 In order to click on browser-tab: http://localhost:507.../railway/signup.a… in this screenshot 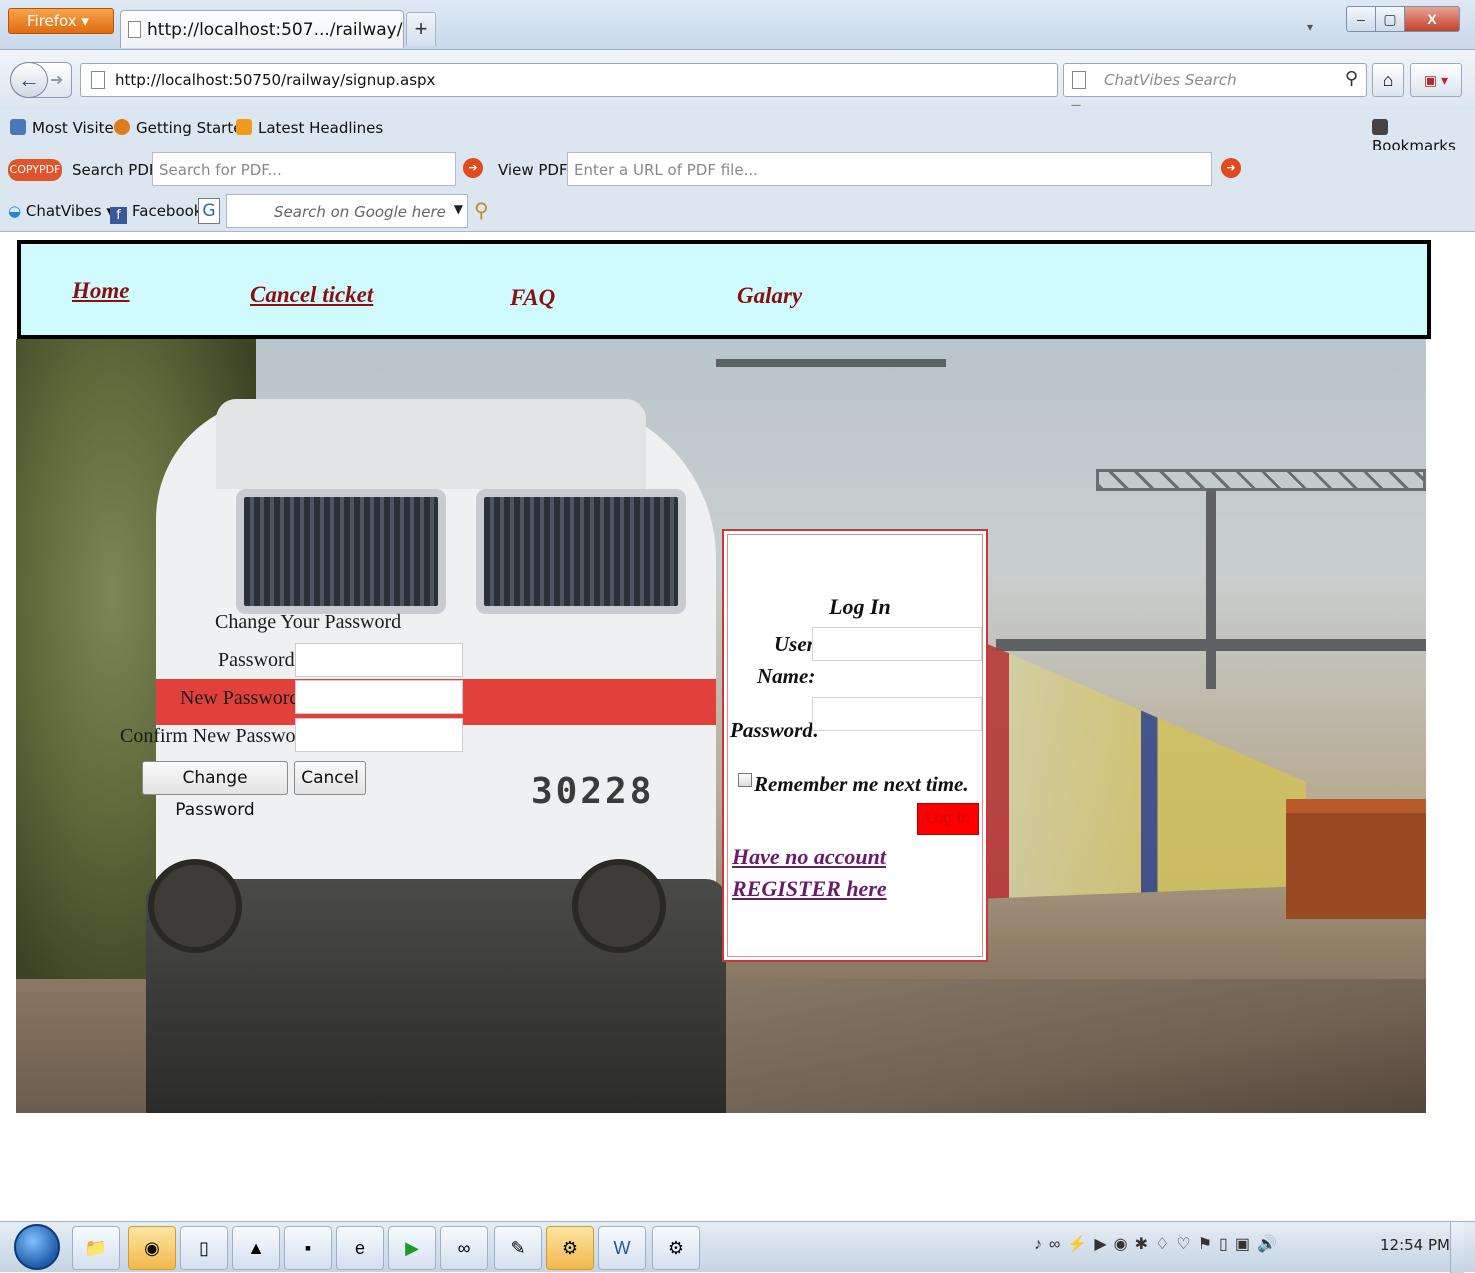, I will do `click(262, 29)`.